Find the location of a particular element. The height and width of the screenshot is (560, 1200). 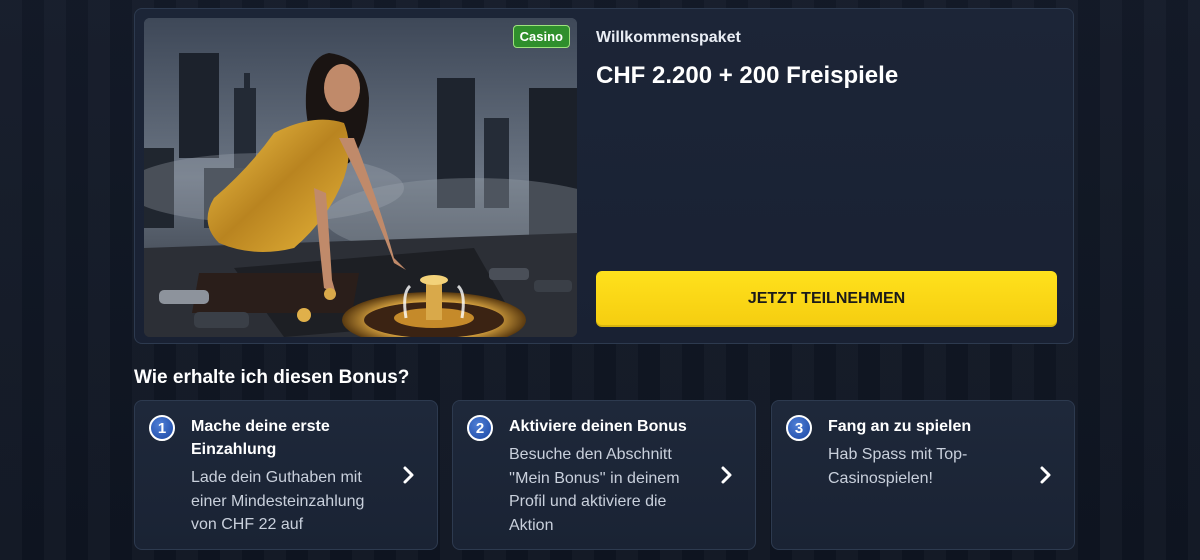

step-description: Hab Spass mit Top-Casinospielen! is located at coordinates (898, 466).